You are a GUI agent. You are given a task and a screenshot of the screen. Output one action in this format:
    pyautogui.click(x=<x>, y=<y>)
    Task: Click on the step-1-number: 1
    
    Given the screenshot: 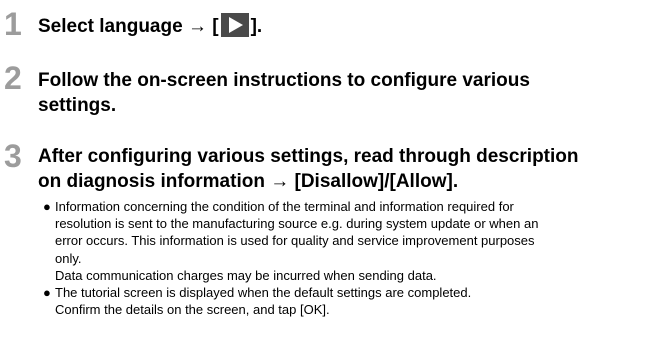 What is the action you would take?
    pyautogui.click(x=13, y=24)
    